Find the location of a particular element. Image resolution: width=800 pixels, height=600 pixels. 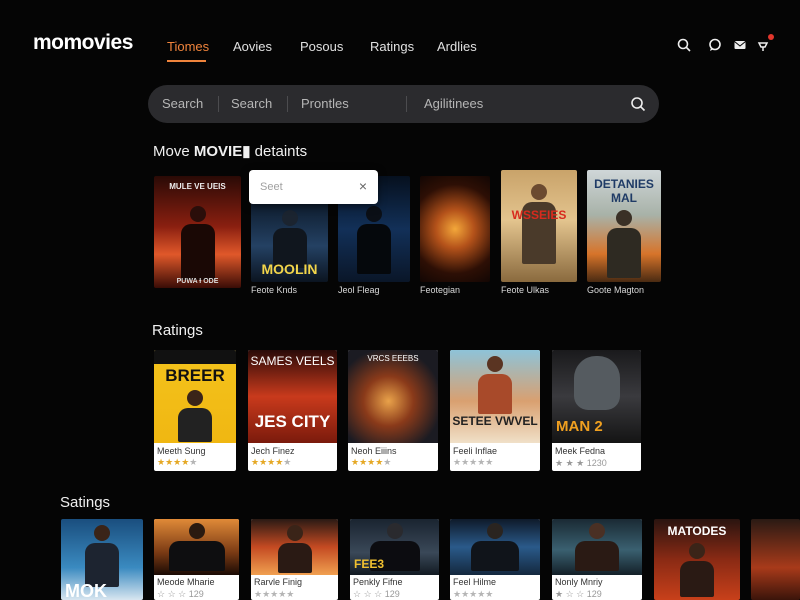

movie-poster: MOK is located at coordinates (102, 559).